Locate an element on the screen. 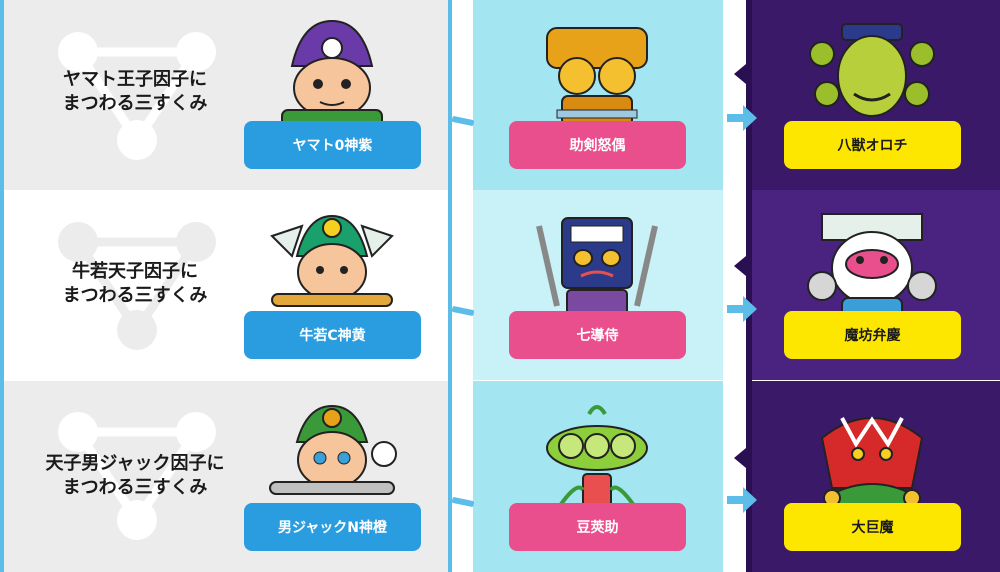 The image size is (1000, 572). boss-name-plate: 八獣オロチ is located at coordinates (872, 145).